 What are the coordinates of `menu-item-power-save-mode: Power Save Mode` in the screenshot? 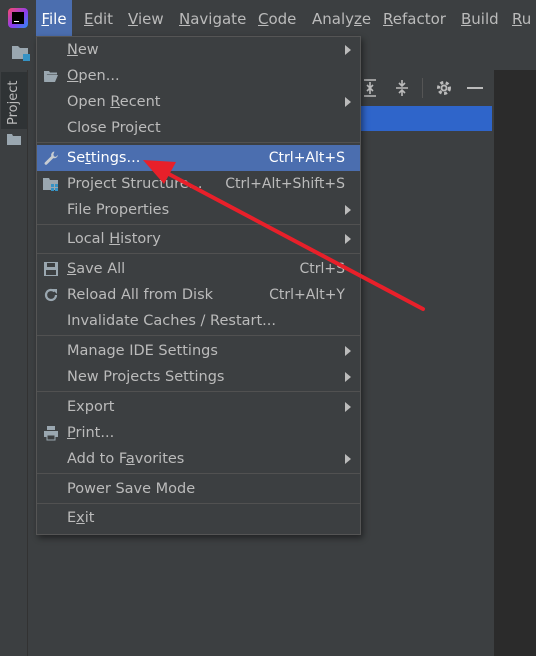 It's located at (198, 489).